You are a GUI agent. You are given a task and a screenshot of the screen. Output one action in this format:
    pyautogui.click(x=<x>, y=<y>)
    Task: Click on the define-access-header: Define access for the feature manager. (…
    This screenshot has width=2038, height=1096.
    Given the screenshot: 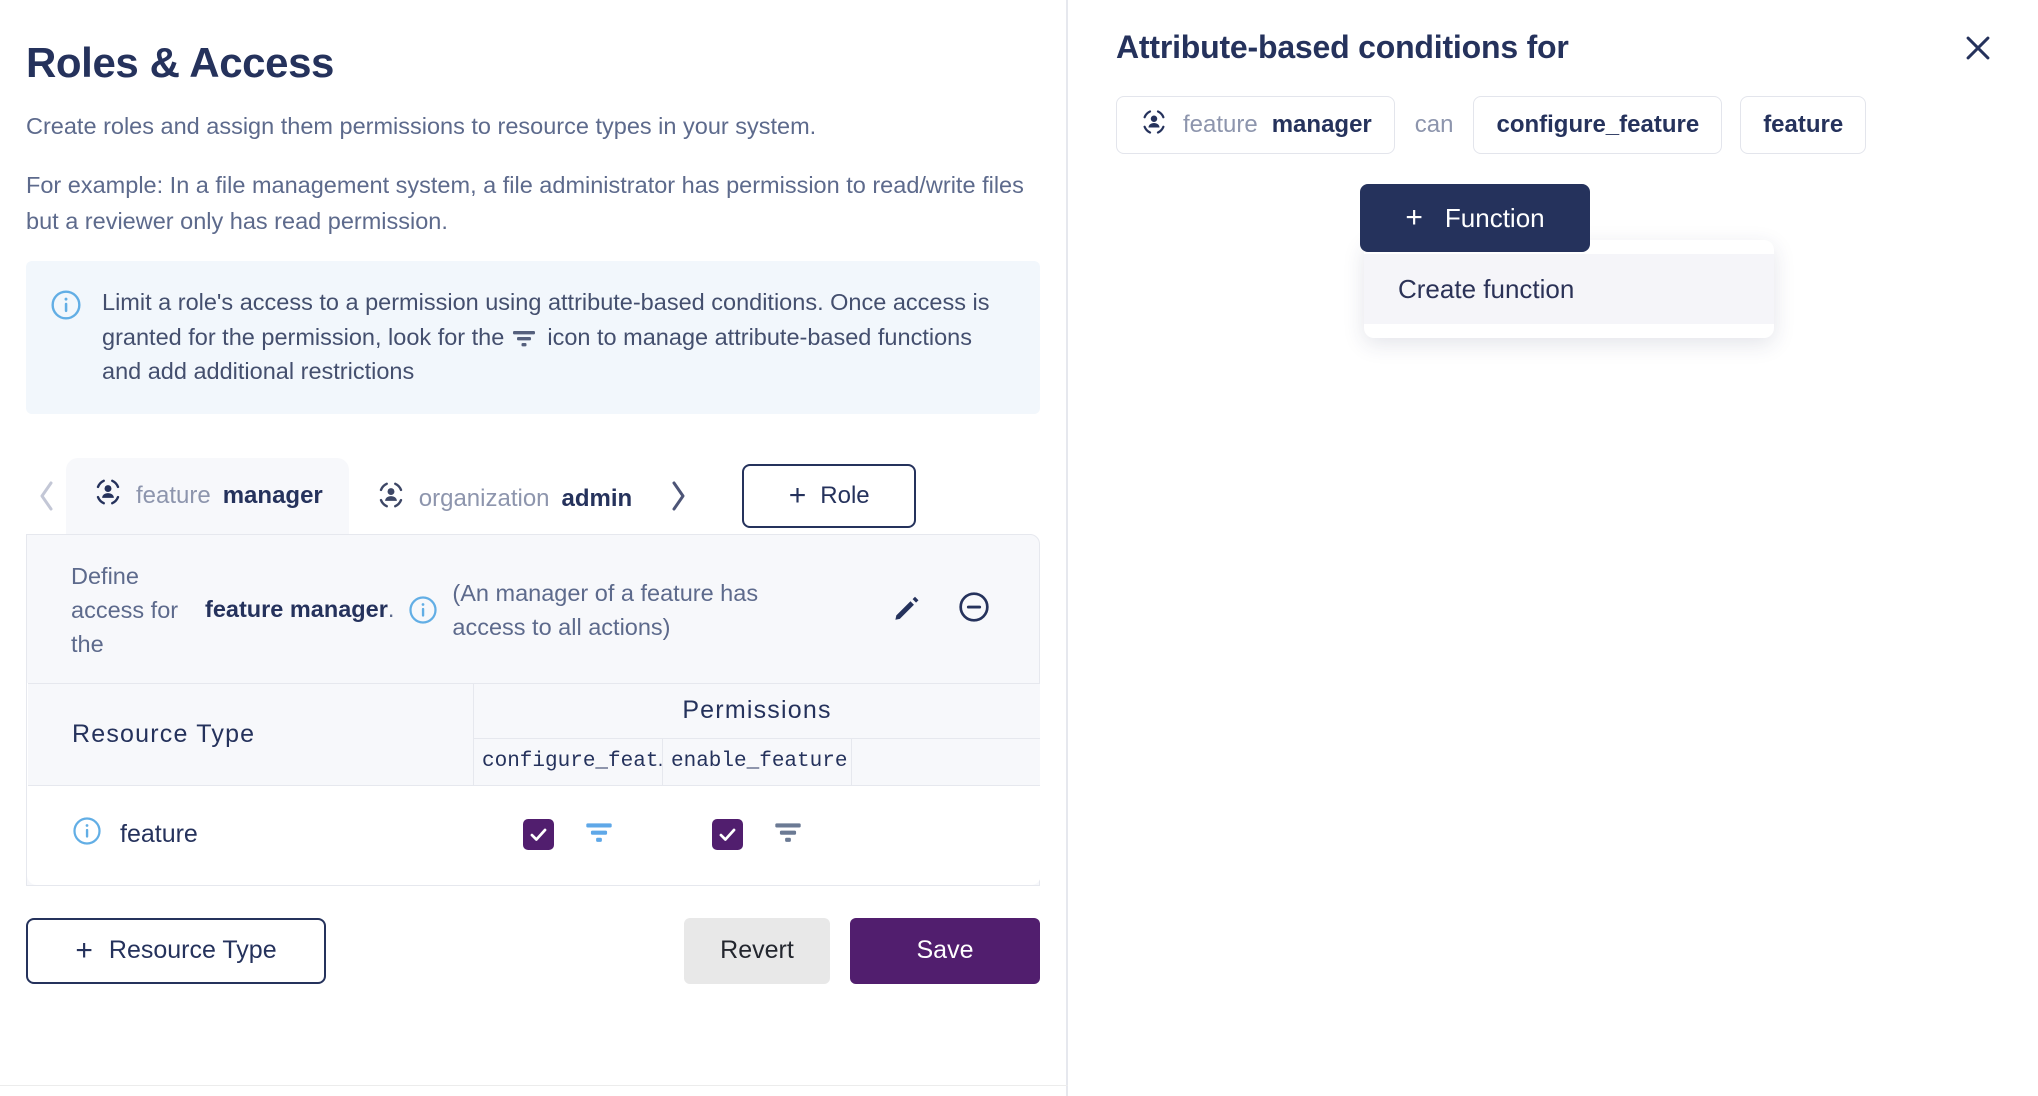 What is the action you would take?
    pyautogui.click(x=533, y=609)
    